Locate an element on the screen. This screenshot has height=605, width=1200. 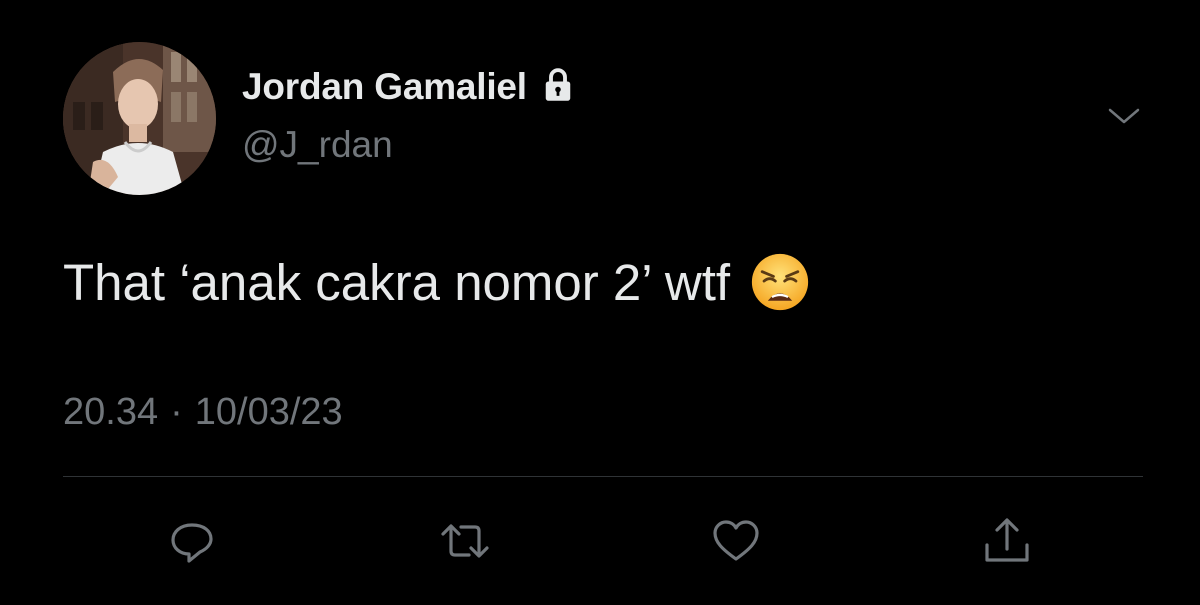
share-button is located at coordinates (1007, 541).